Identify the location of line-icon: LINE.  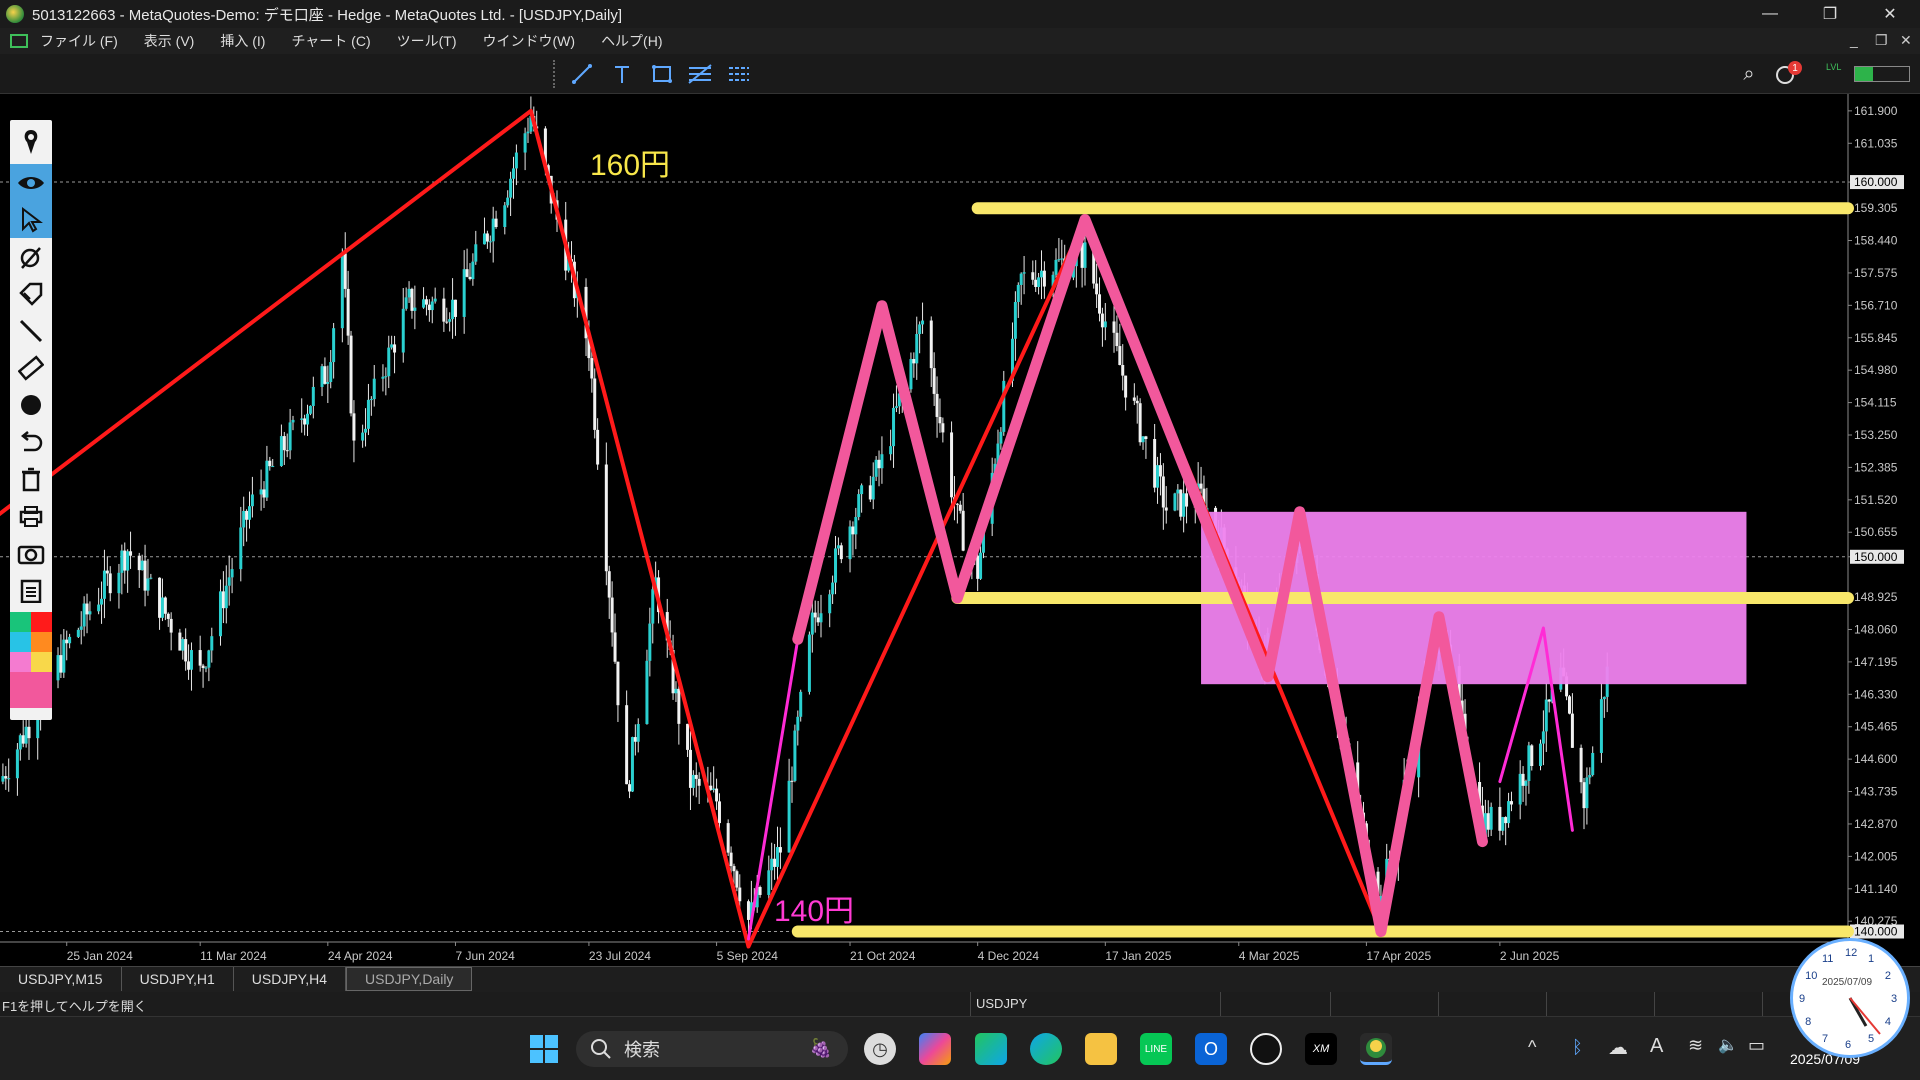
(1156, 1049).